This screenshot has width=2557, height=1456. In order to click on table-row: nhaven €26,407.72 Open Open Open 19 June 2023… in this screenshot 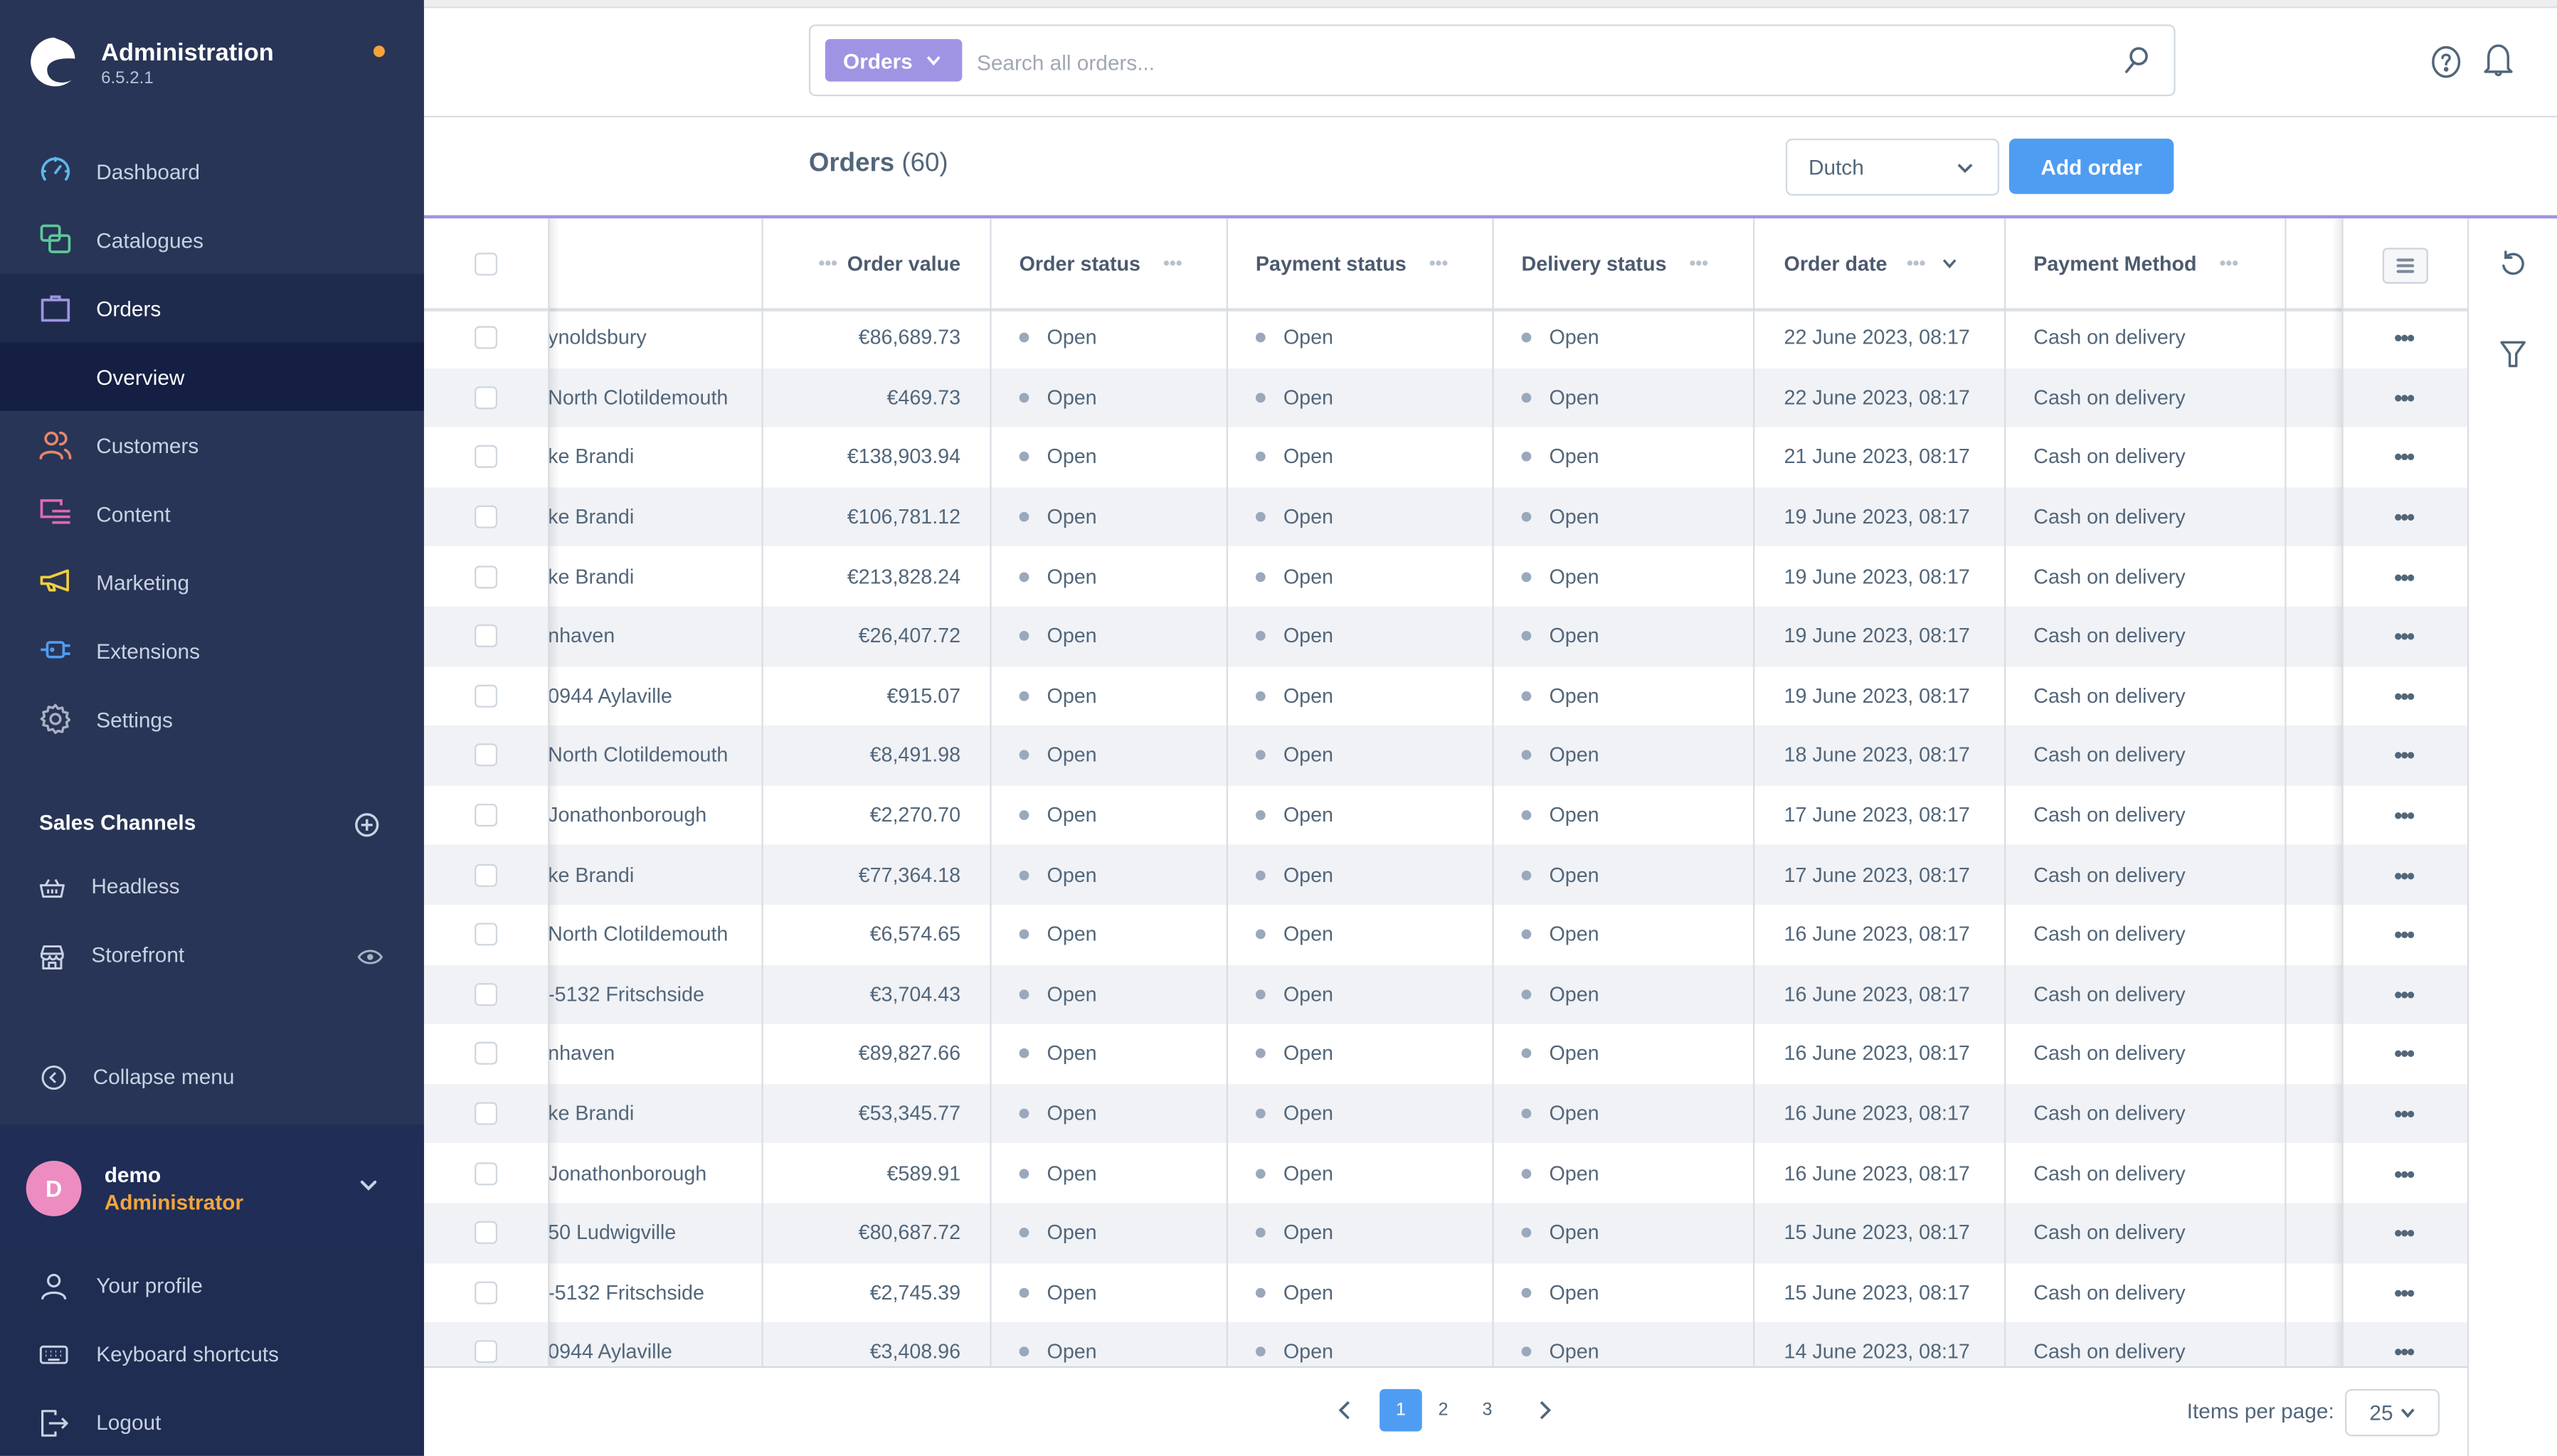, I will do `click(1445, 636)`.